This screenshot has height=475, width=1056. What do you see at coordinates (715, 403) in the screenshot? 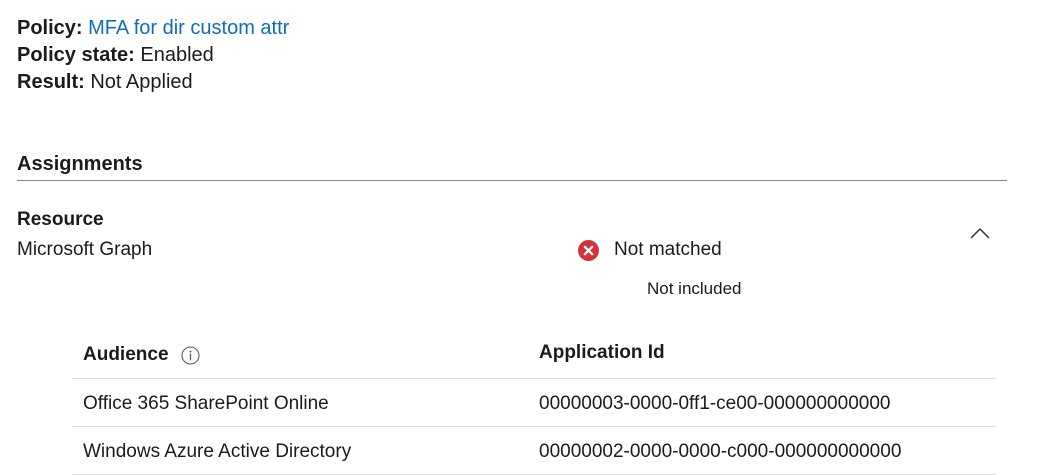
I see `cell-application-id: 00000003-0000-0ff1-ce00-000000000000` at bounding box center [715, 403].